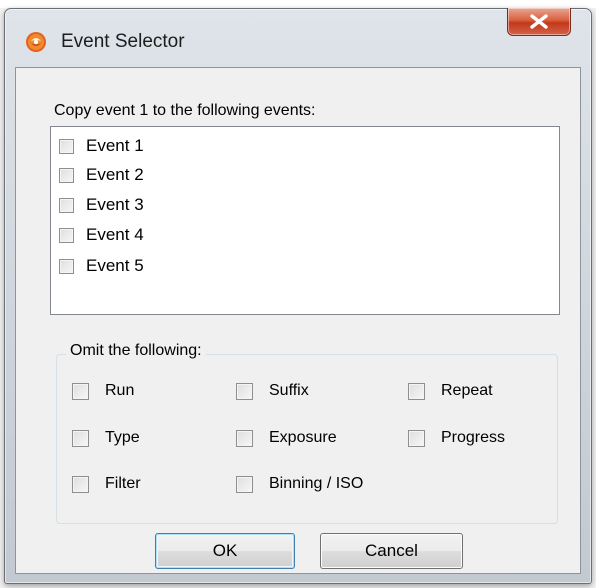 This screenshot has height=588, width=596. What do you see at coordinates (298, 4) in the screenshot?
I see `background-app-strip` at bounding box center [298, 4].